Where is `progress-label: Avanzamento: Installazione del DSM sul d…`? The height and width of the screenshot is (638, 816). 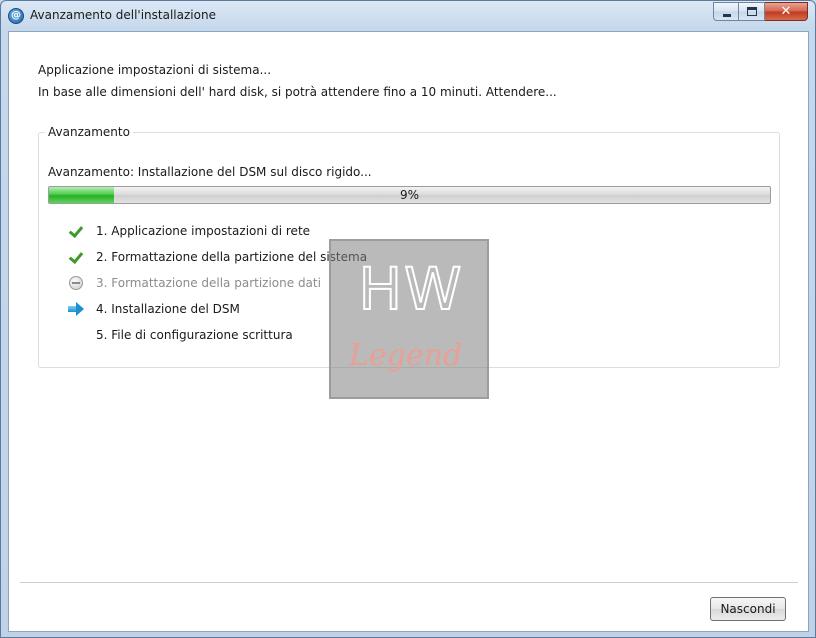 progress-label: Avanzamento: Installazione del DSM sul d… is located at coordinates (210, 172).